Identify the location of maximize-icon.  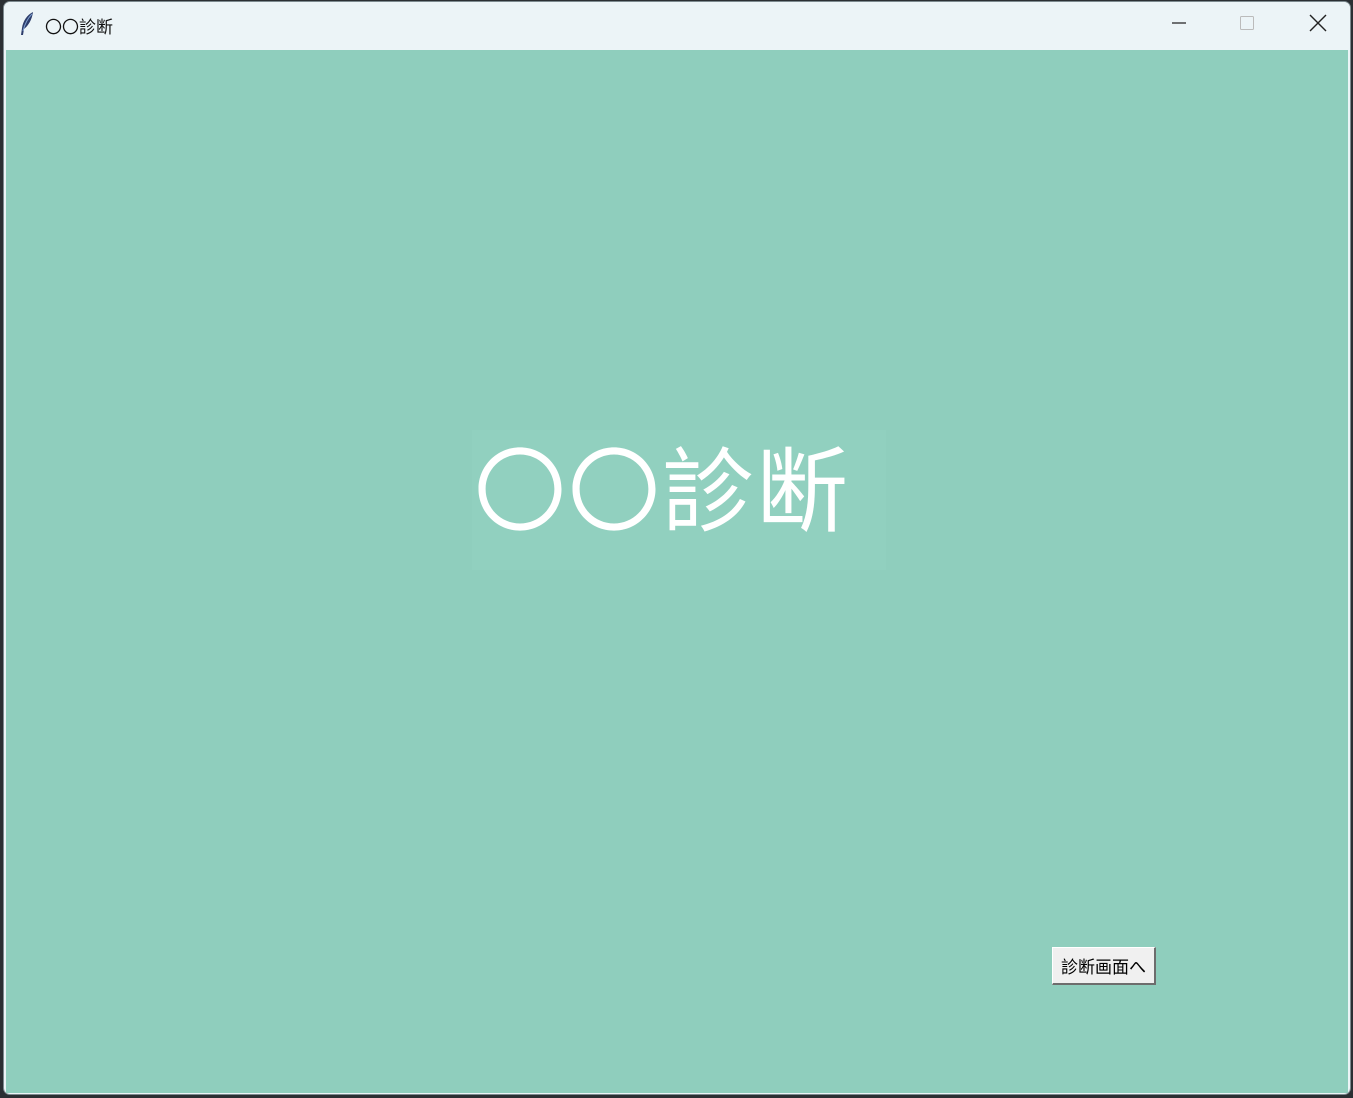
(1247, 25).